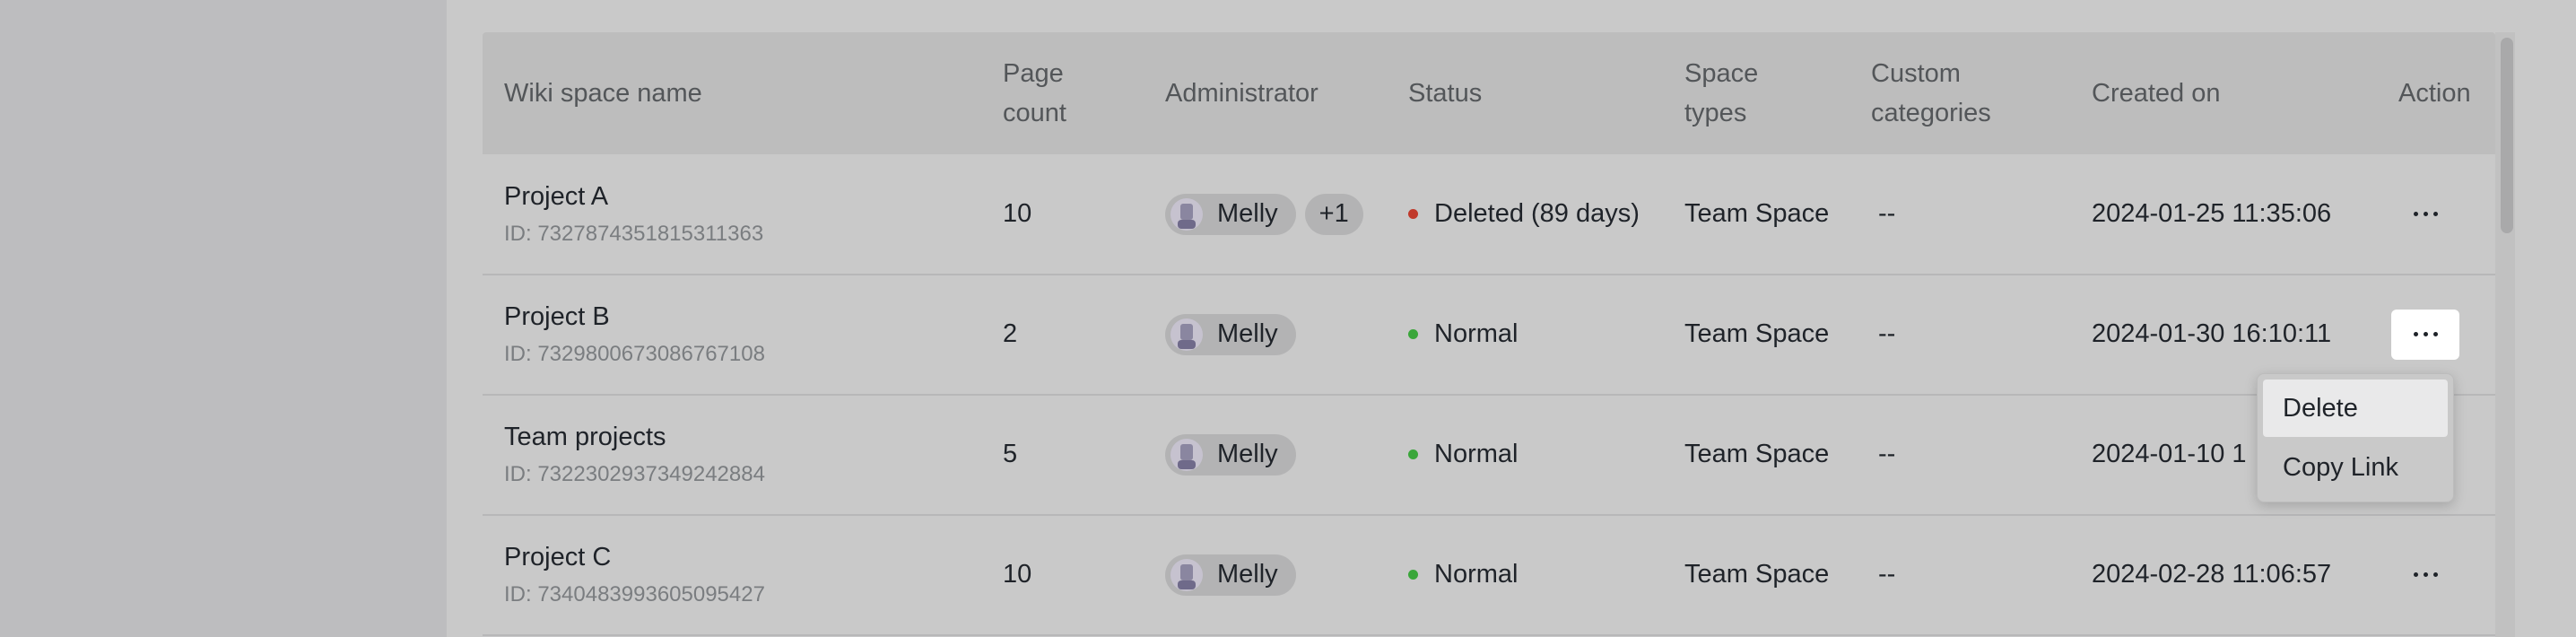  Describe the element at coordinates (634, 353) in the screenshot. I see `space-id: ID: 7329800673086767108` at that location.